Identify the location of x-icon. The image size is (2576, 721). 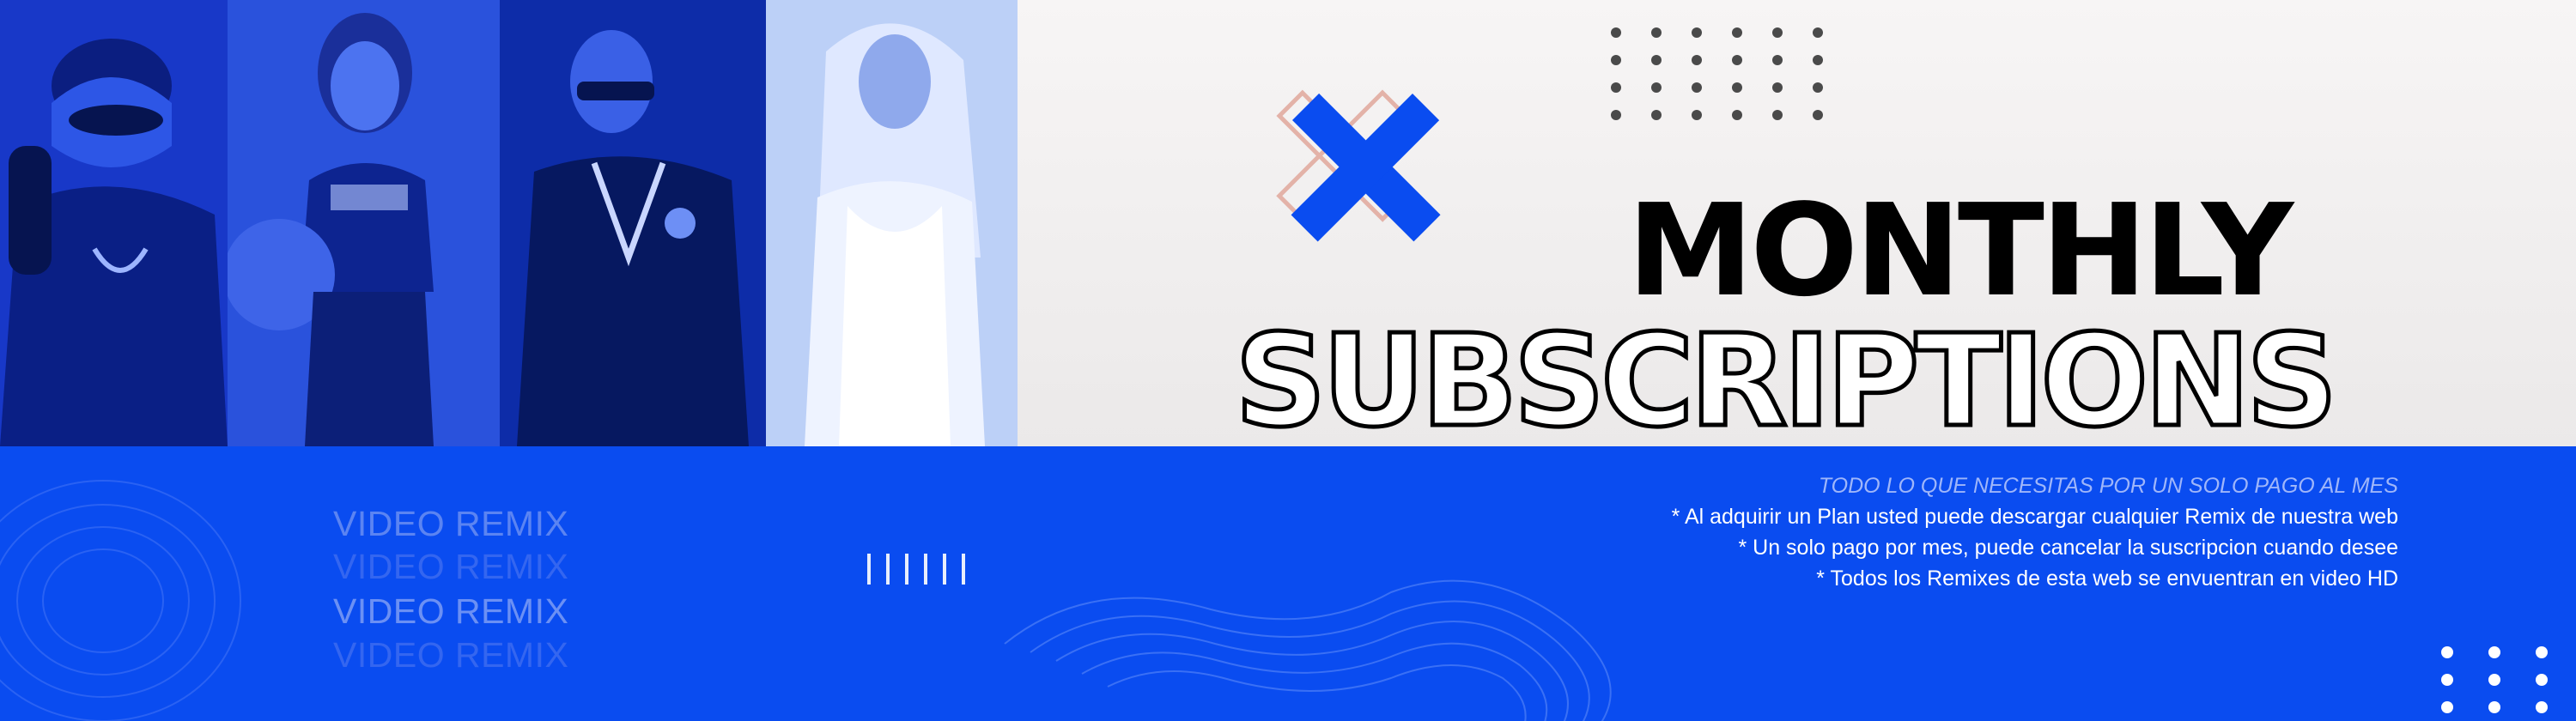
(1358, 165).